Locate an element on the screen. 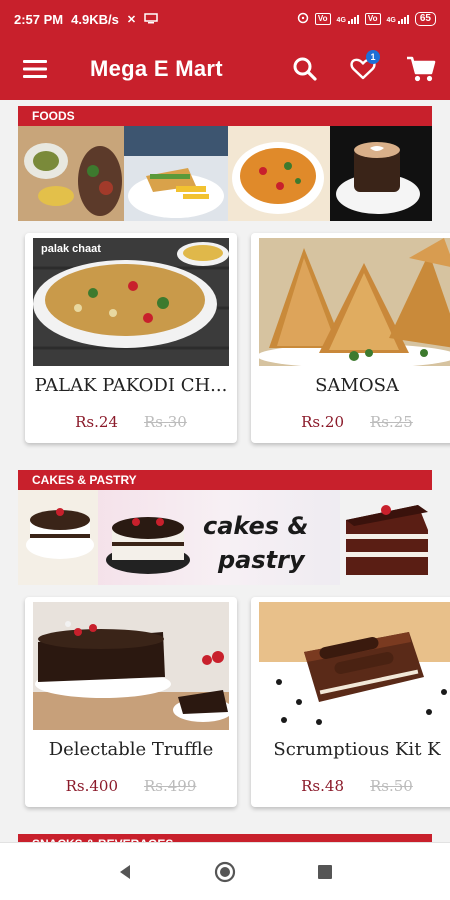  section-header-foods: FOODS is located at coordinates (225, 116).